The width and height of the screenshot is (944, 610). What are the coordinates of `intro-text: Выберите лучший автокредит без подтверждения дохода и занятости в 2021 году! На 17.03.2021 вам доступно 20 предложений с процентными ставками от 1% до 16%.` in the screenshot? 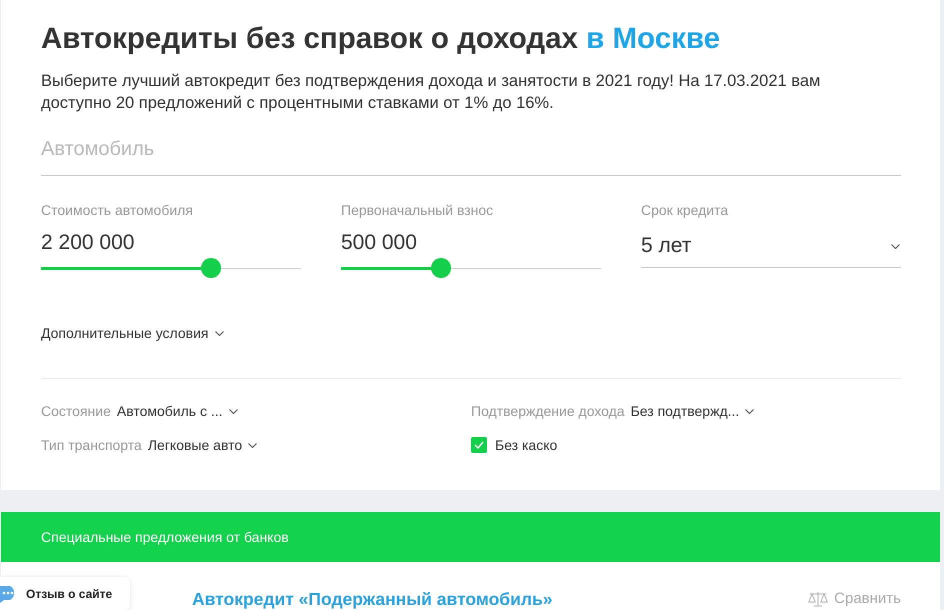 It's located at (431, 92).